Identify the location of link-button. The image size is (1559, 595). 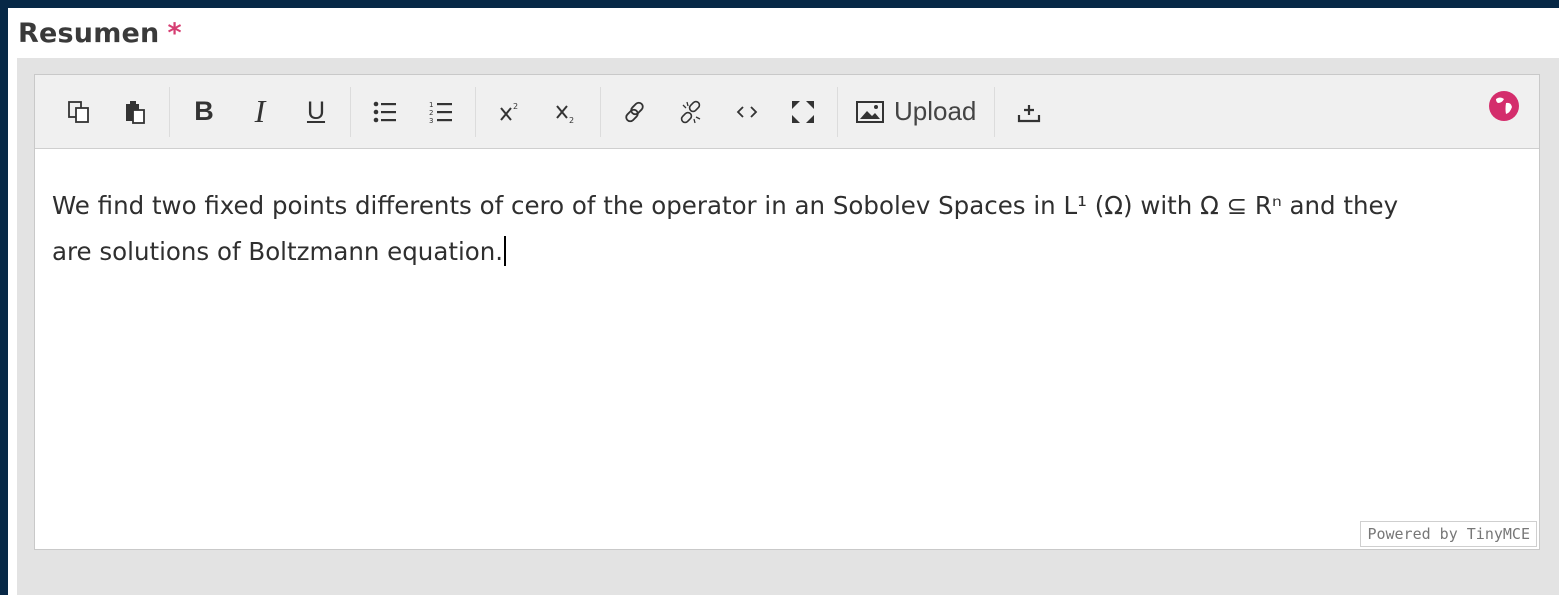
(635, 112).